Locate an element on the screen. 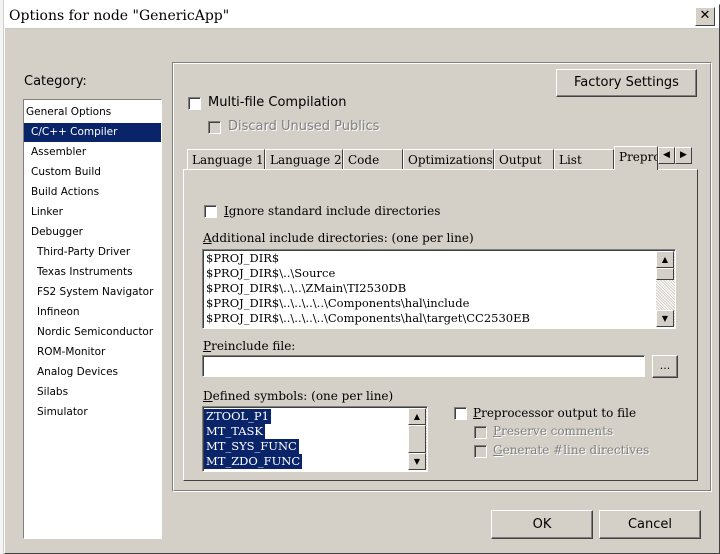 This screenshot has width=720, height=554. generate-line-directives-checkbox is located at coordinates (480, 451).